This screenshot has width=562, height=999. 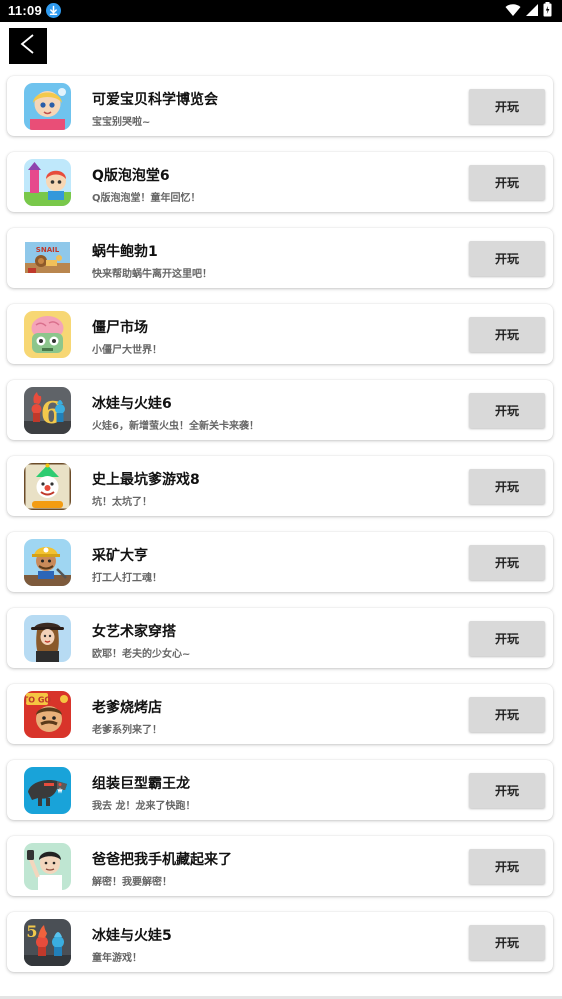 What do you see at coordinates (280, 182) in the screenshot?
I see `game-card: Q版泡泡堂6 Q版泡泡堂！童年回忆！ 开玩` at bounding box center [280, 182].